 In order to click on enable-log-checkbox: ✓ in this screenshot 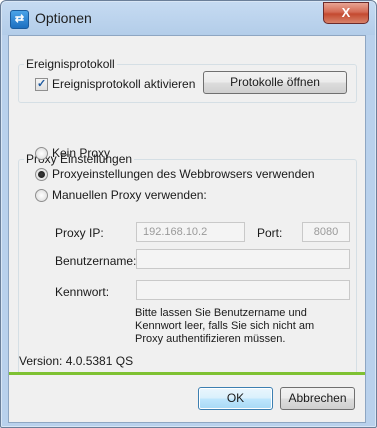, I will do `click(41, 84)`.